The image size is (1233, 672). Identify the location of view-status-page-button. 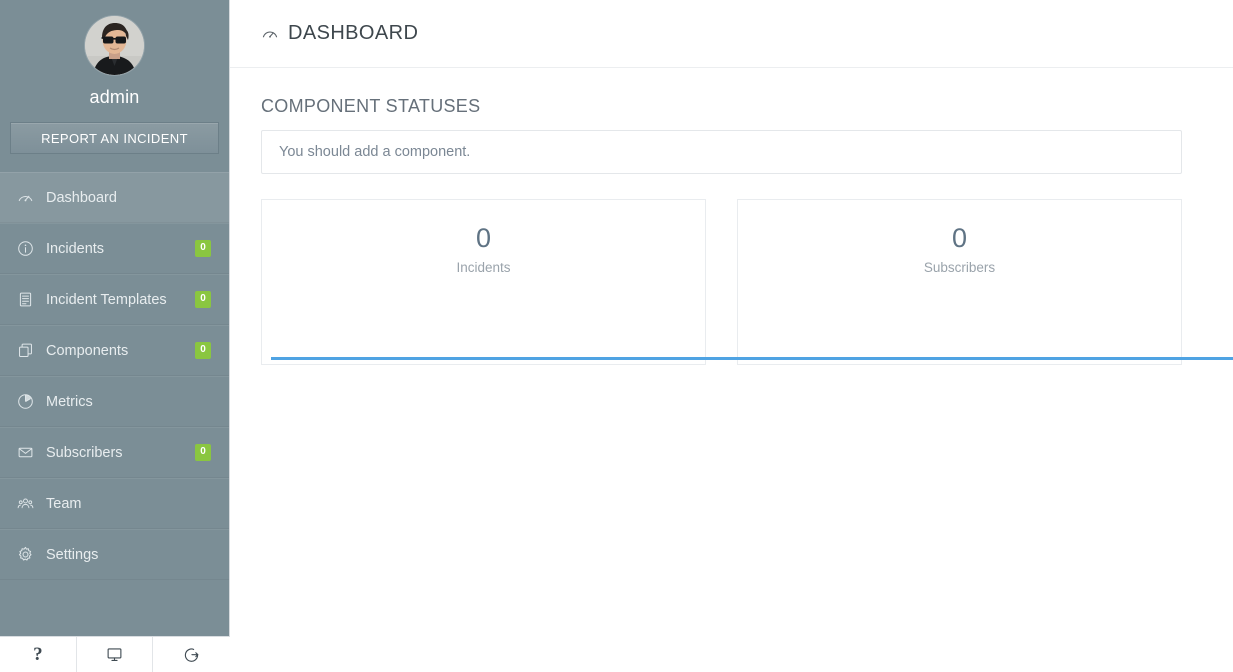
(115, 654).